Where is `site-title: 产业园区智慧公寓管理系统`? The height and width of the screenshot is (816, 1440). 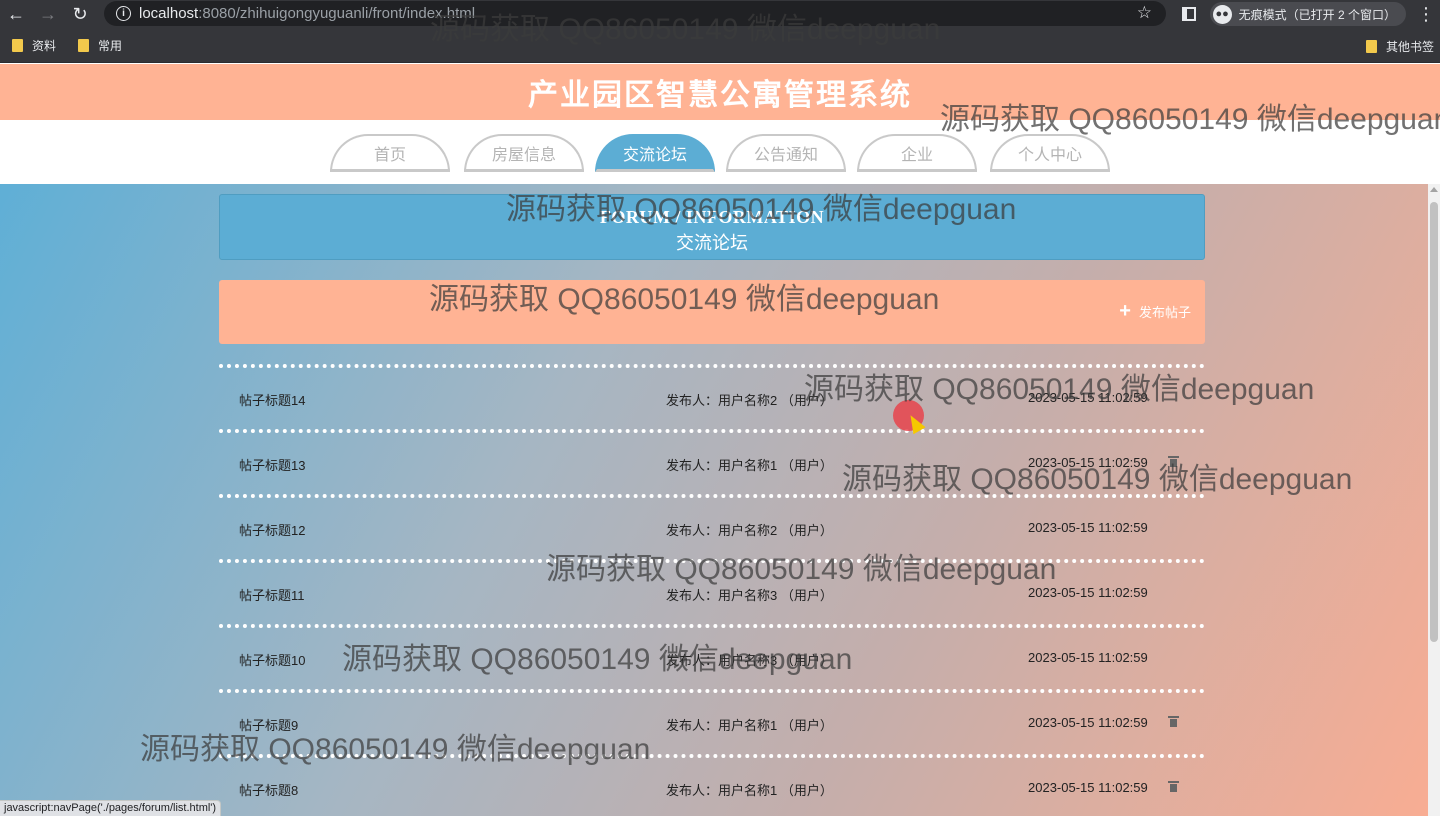
site-title: 产业园区智慧公寓管理系统 is located at coordinates (720, 95).